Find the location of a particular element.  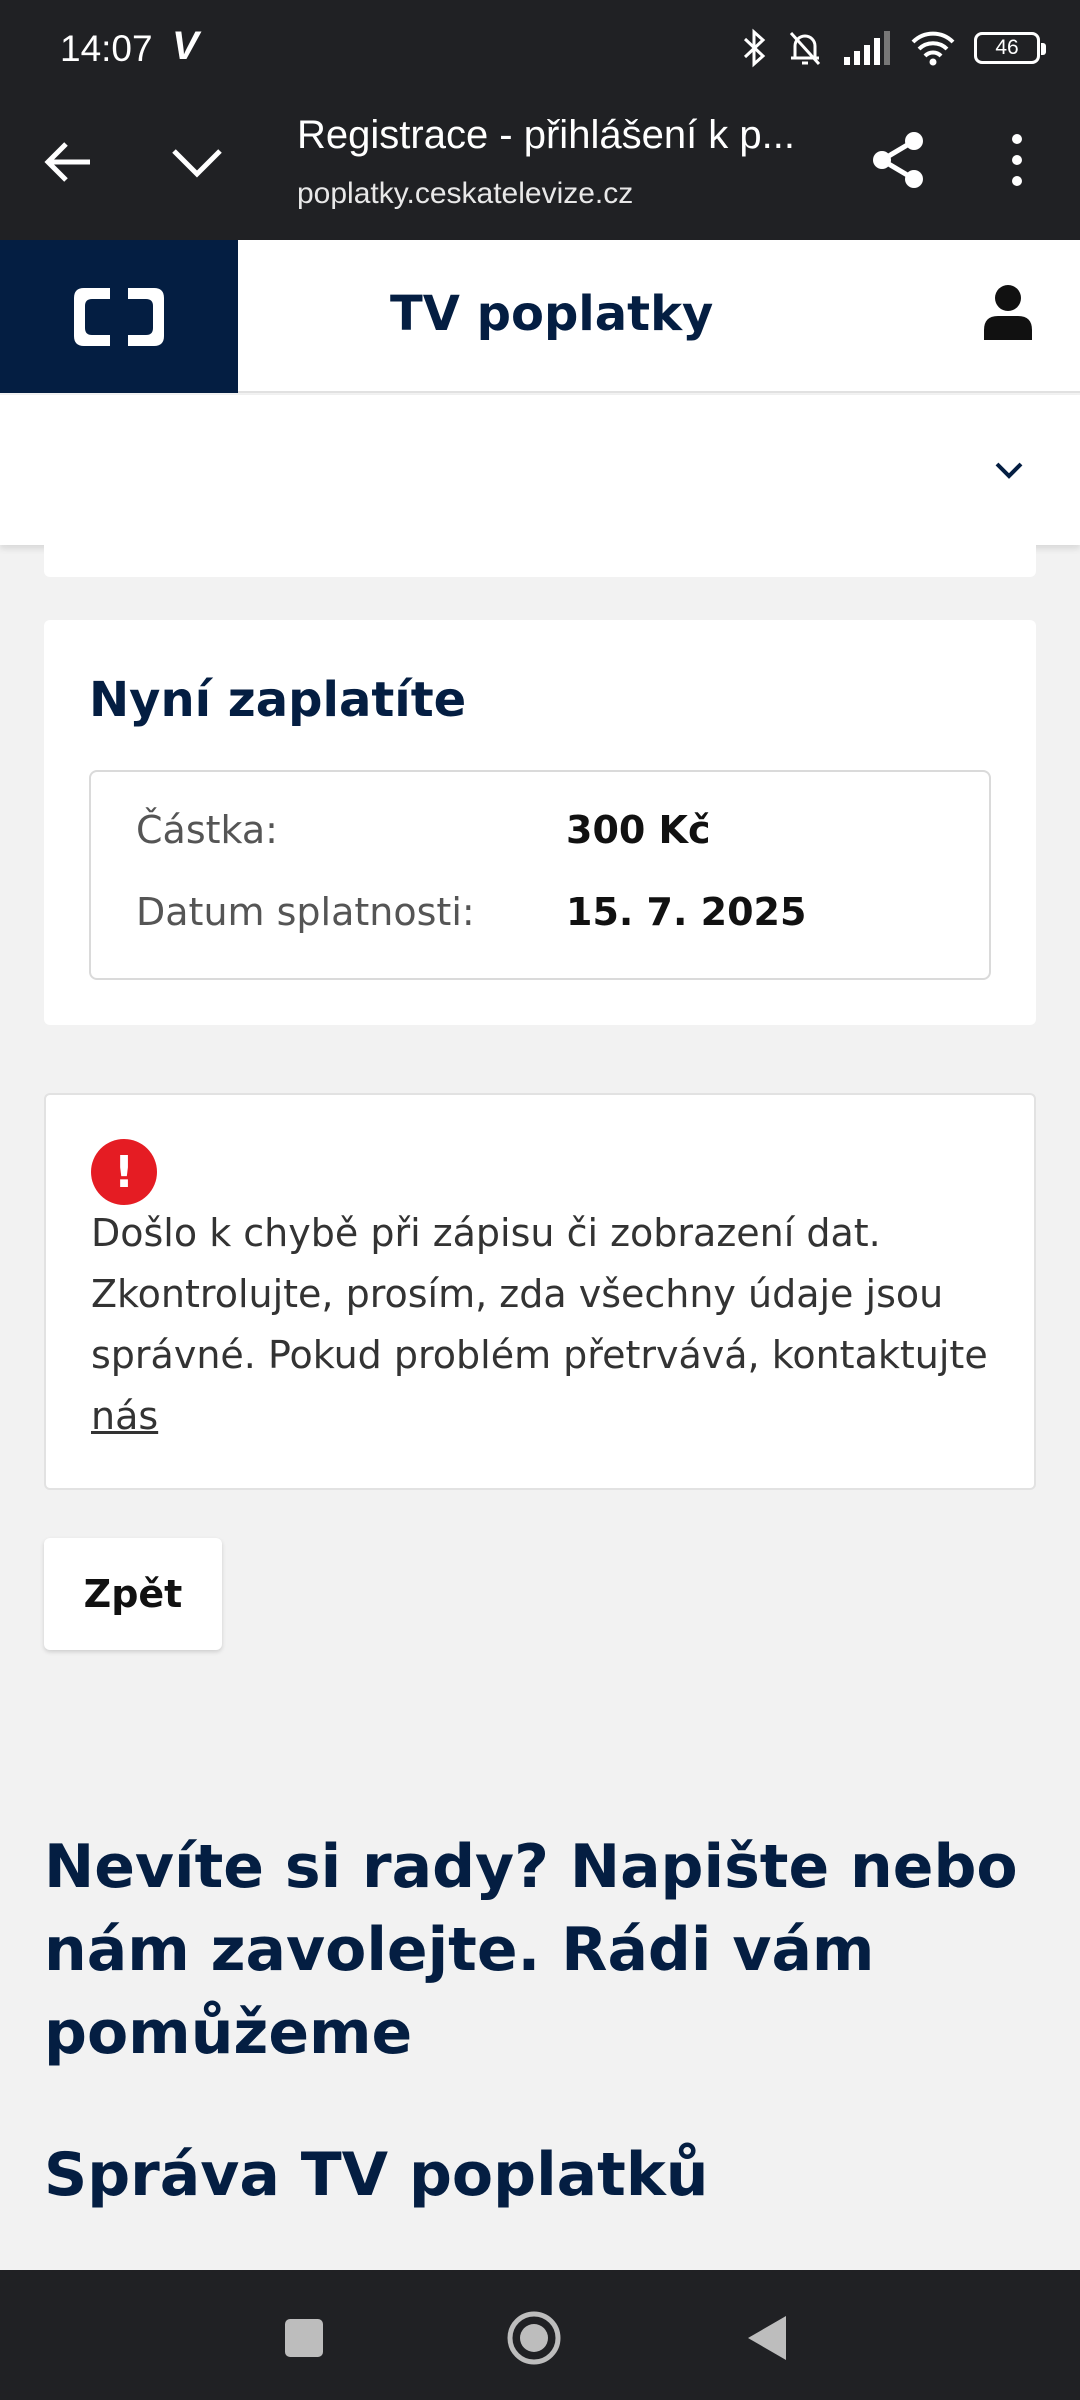

signal-icon is located at coordinates (867, 48).